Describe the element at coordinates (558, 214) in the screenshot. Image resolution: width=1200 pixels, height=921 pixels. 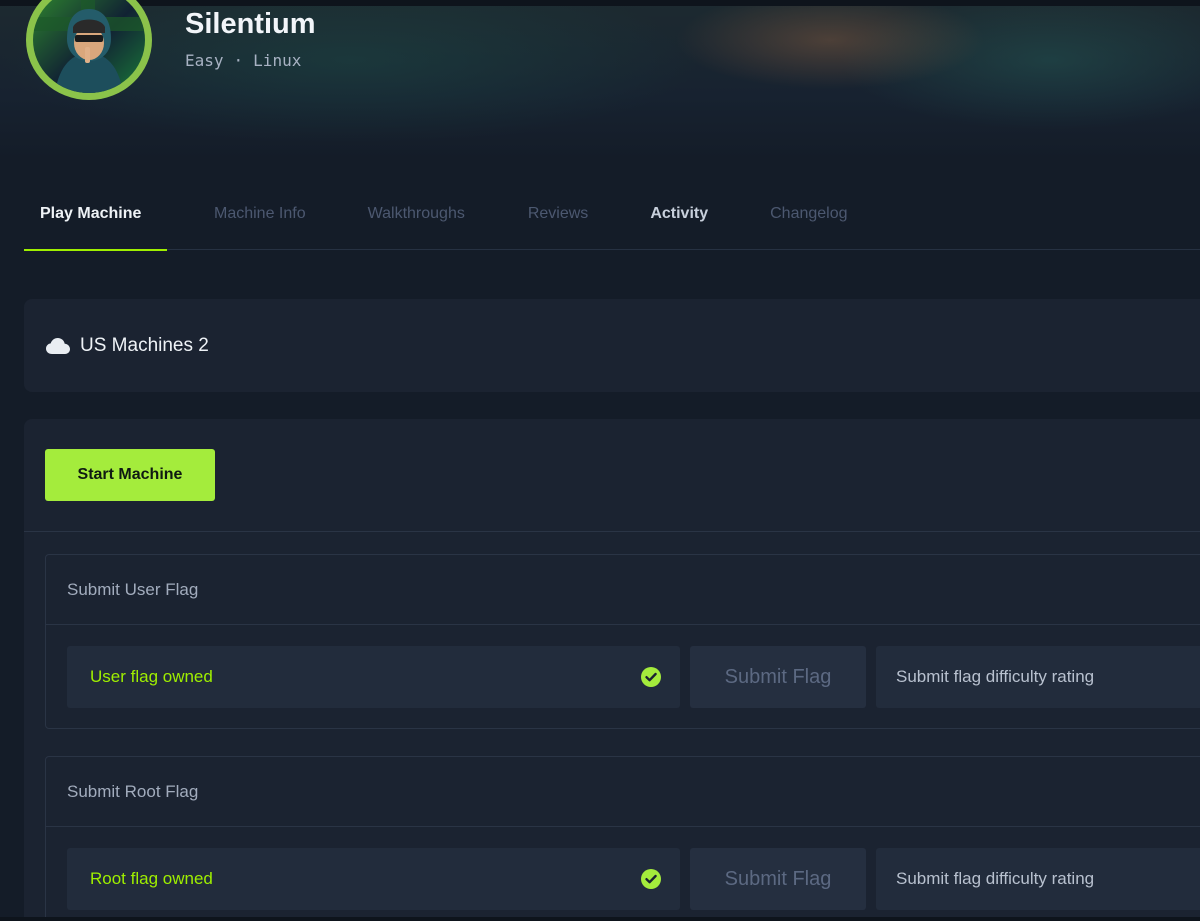
I see `tab-reviews: Reviews` at that location.